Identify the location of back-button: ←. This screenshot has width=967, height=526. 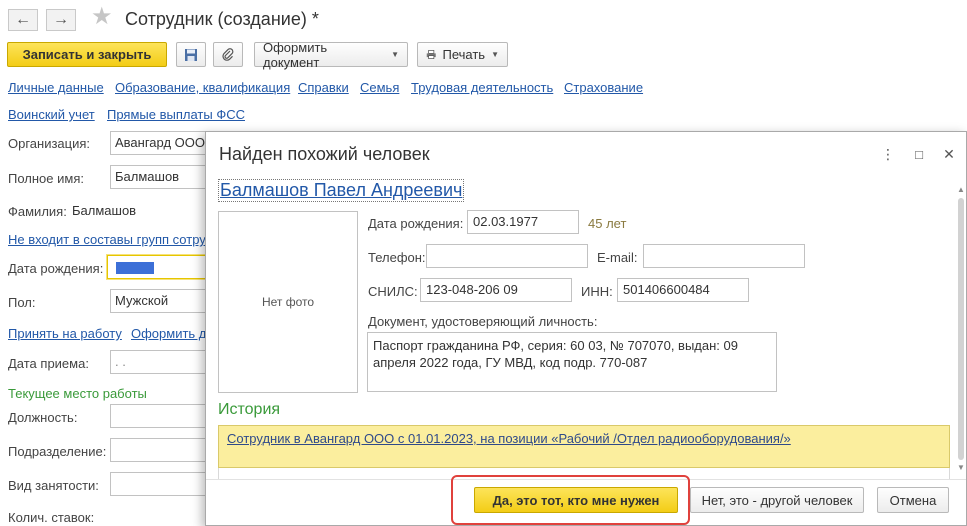
(23, 20).